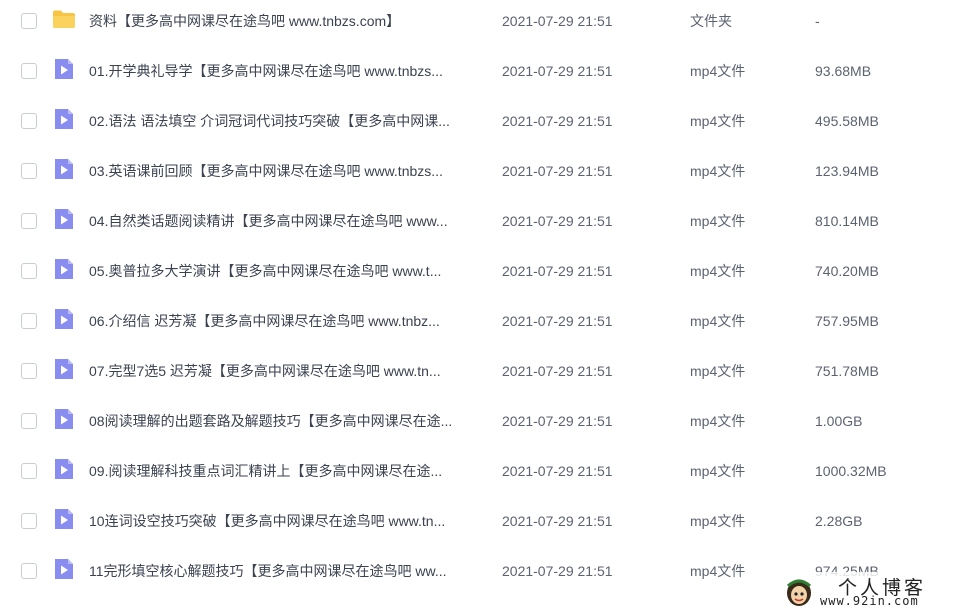 This screenshot has width=970, height=613. I want to click on file-size: 810.14MB, so click(847, 221).